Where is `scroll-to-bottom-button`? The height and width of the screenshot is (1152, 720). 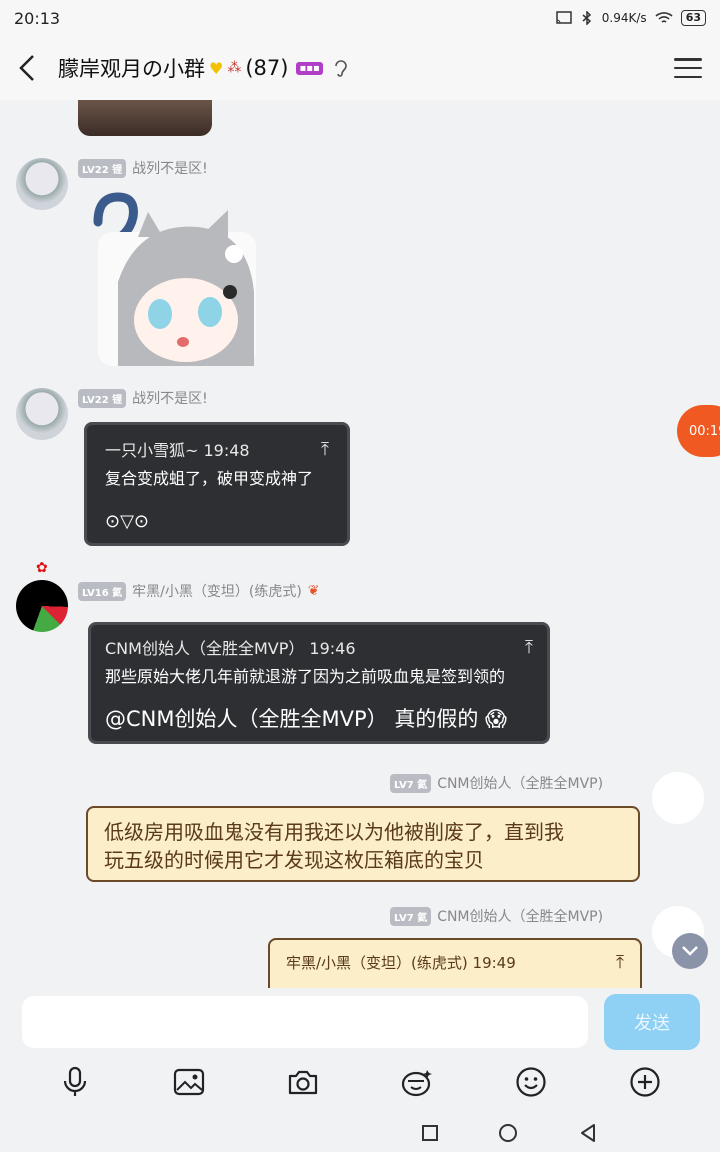 scroll-to-bottom-button is located at coordinates (690, 951).